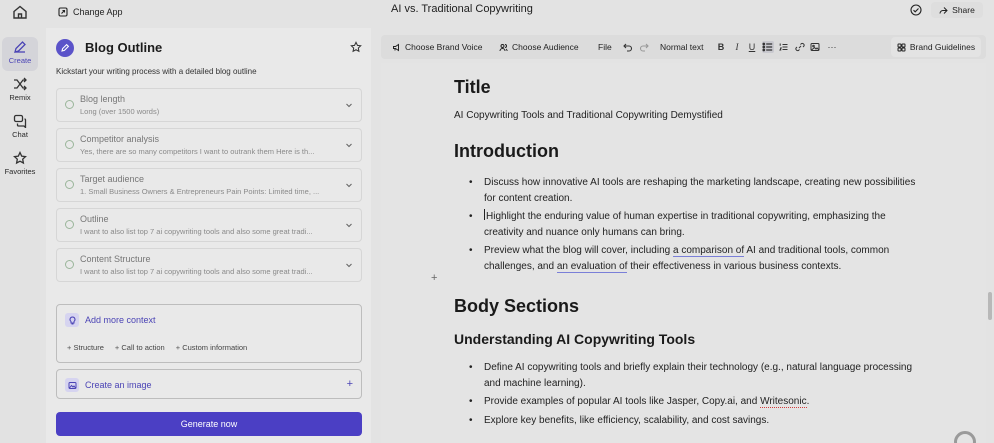 The image size is (994, 443). I want to click on brand-voice-label: Choose Brand Voice, so click(444, 47).